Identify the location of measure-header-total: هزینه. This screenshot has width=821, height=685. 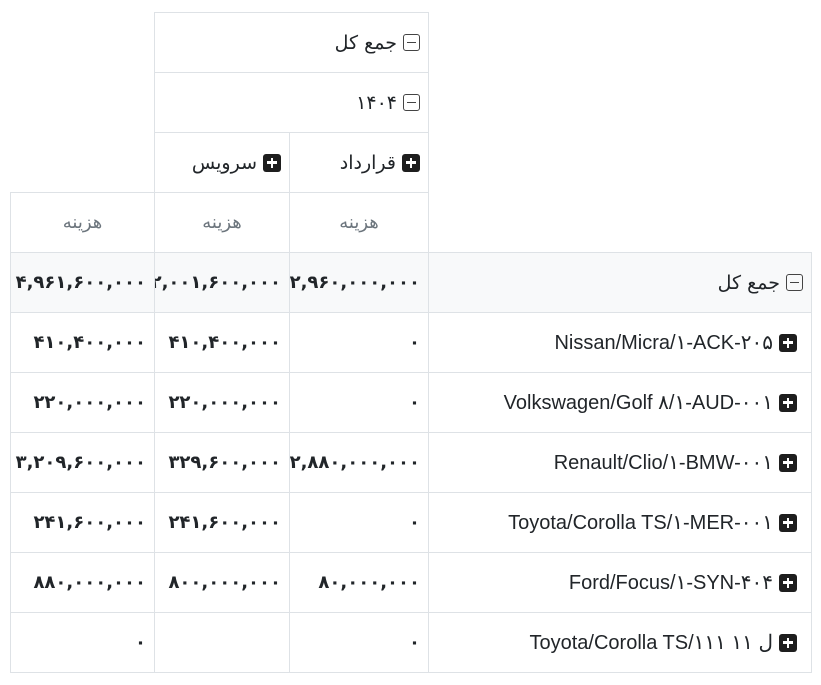
(82, 222).